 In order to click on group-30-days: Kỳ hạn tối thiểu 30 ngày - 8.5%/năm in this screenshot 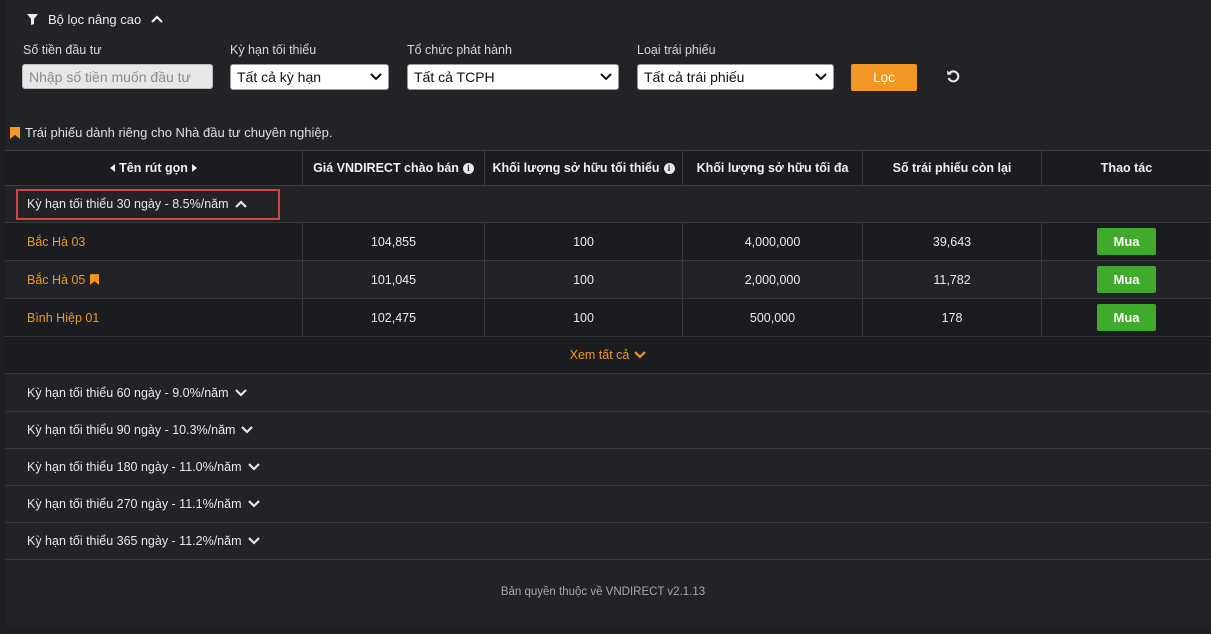, I will do `click(608, 204)`.